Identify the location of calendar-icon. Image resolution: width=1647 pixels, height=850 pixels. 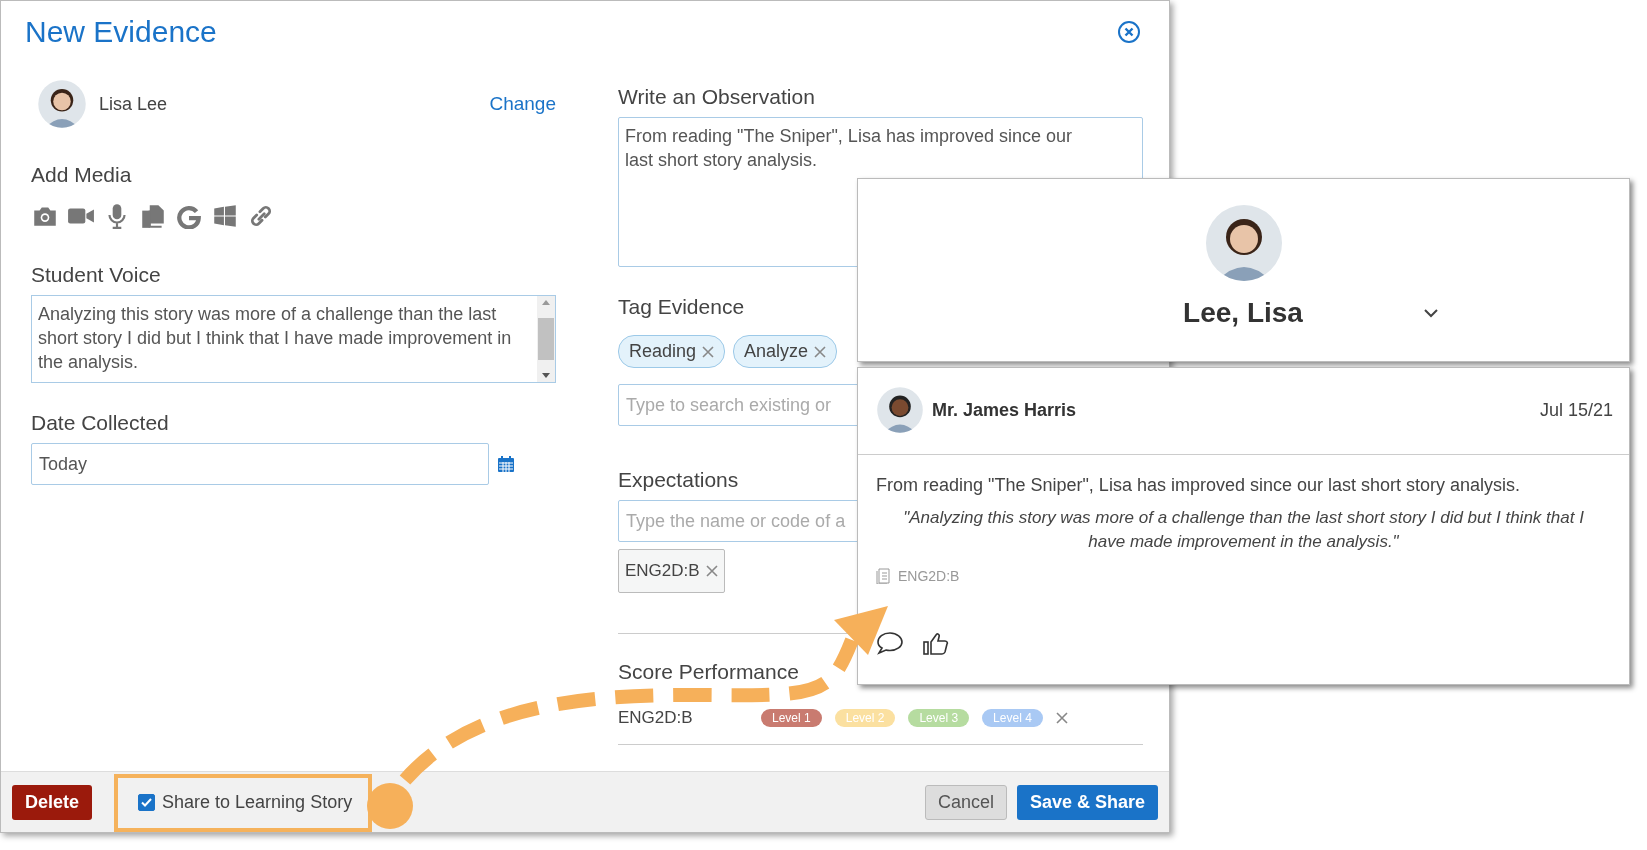
(506, 464).